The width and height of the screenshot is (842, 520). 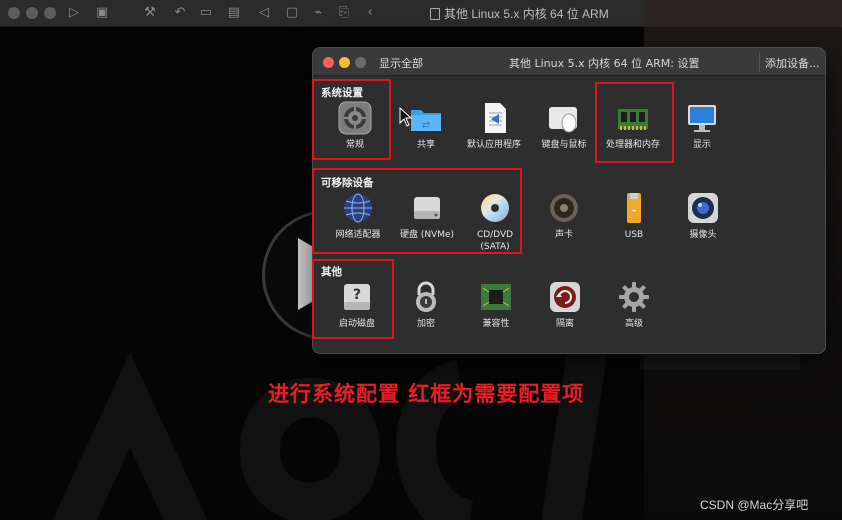 I want to click on desktop-menubar-area, so click(x=743, y=13).